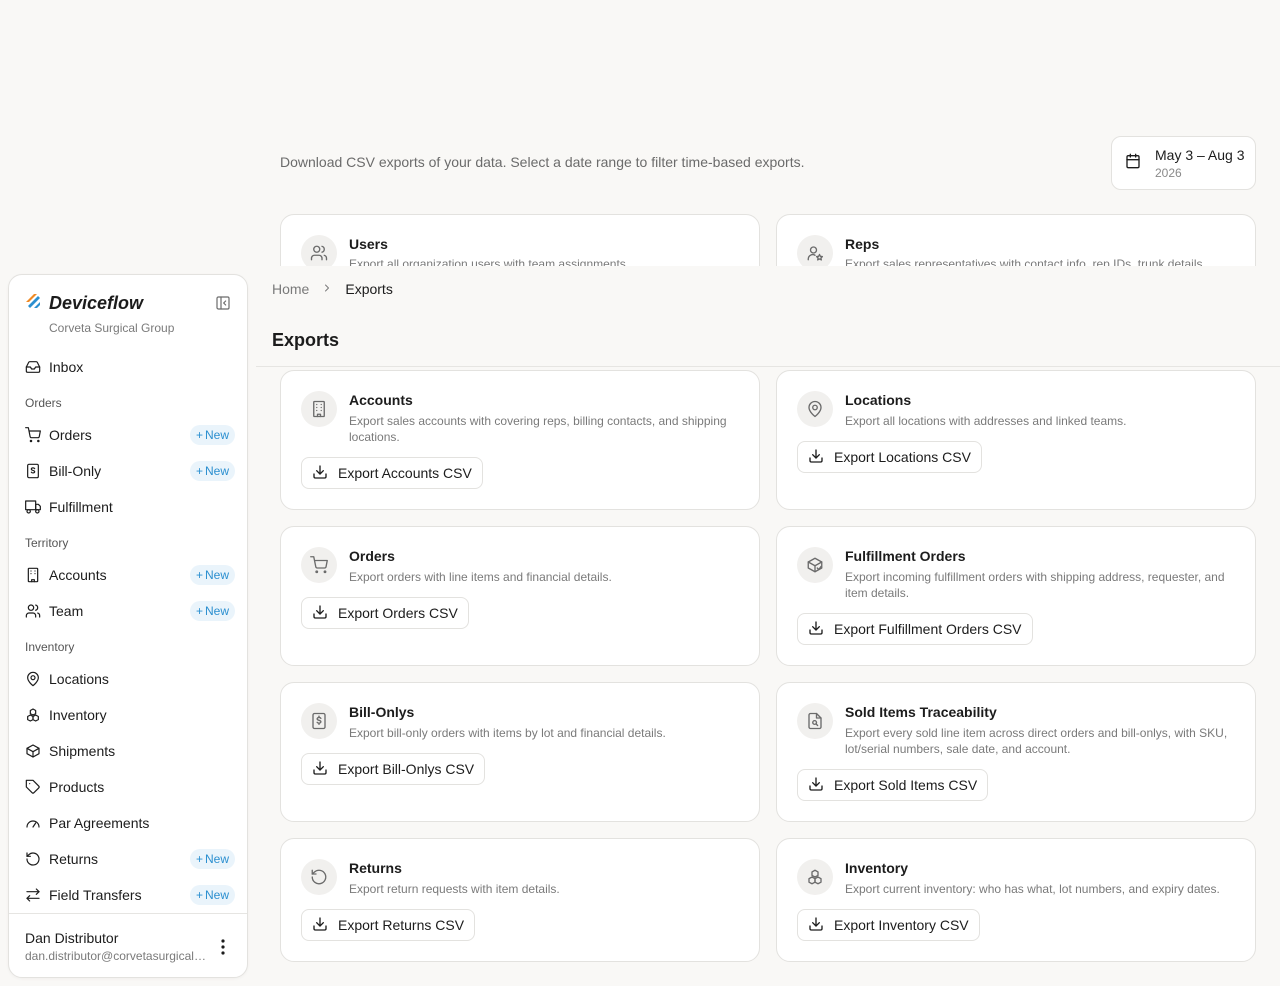 This screenshot has width=1280, height=986. Describe the element at coordinates (888, 925) in the screenshot. I see `export-inventory-button: Export Inventory CSV` at that location.